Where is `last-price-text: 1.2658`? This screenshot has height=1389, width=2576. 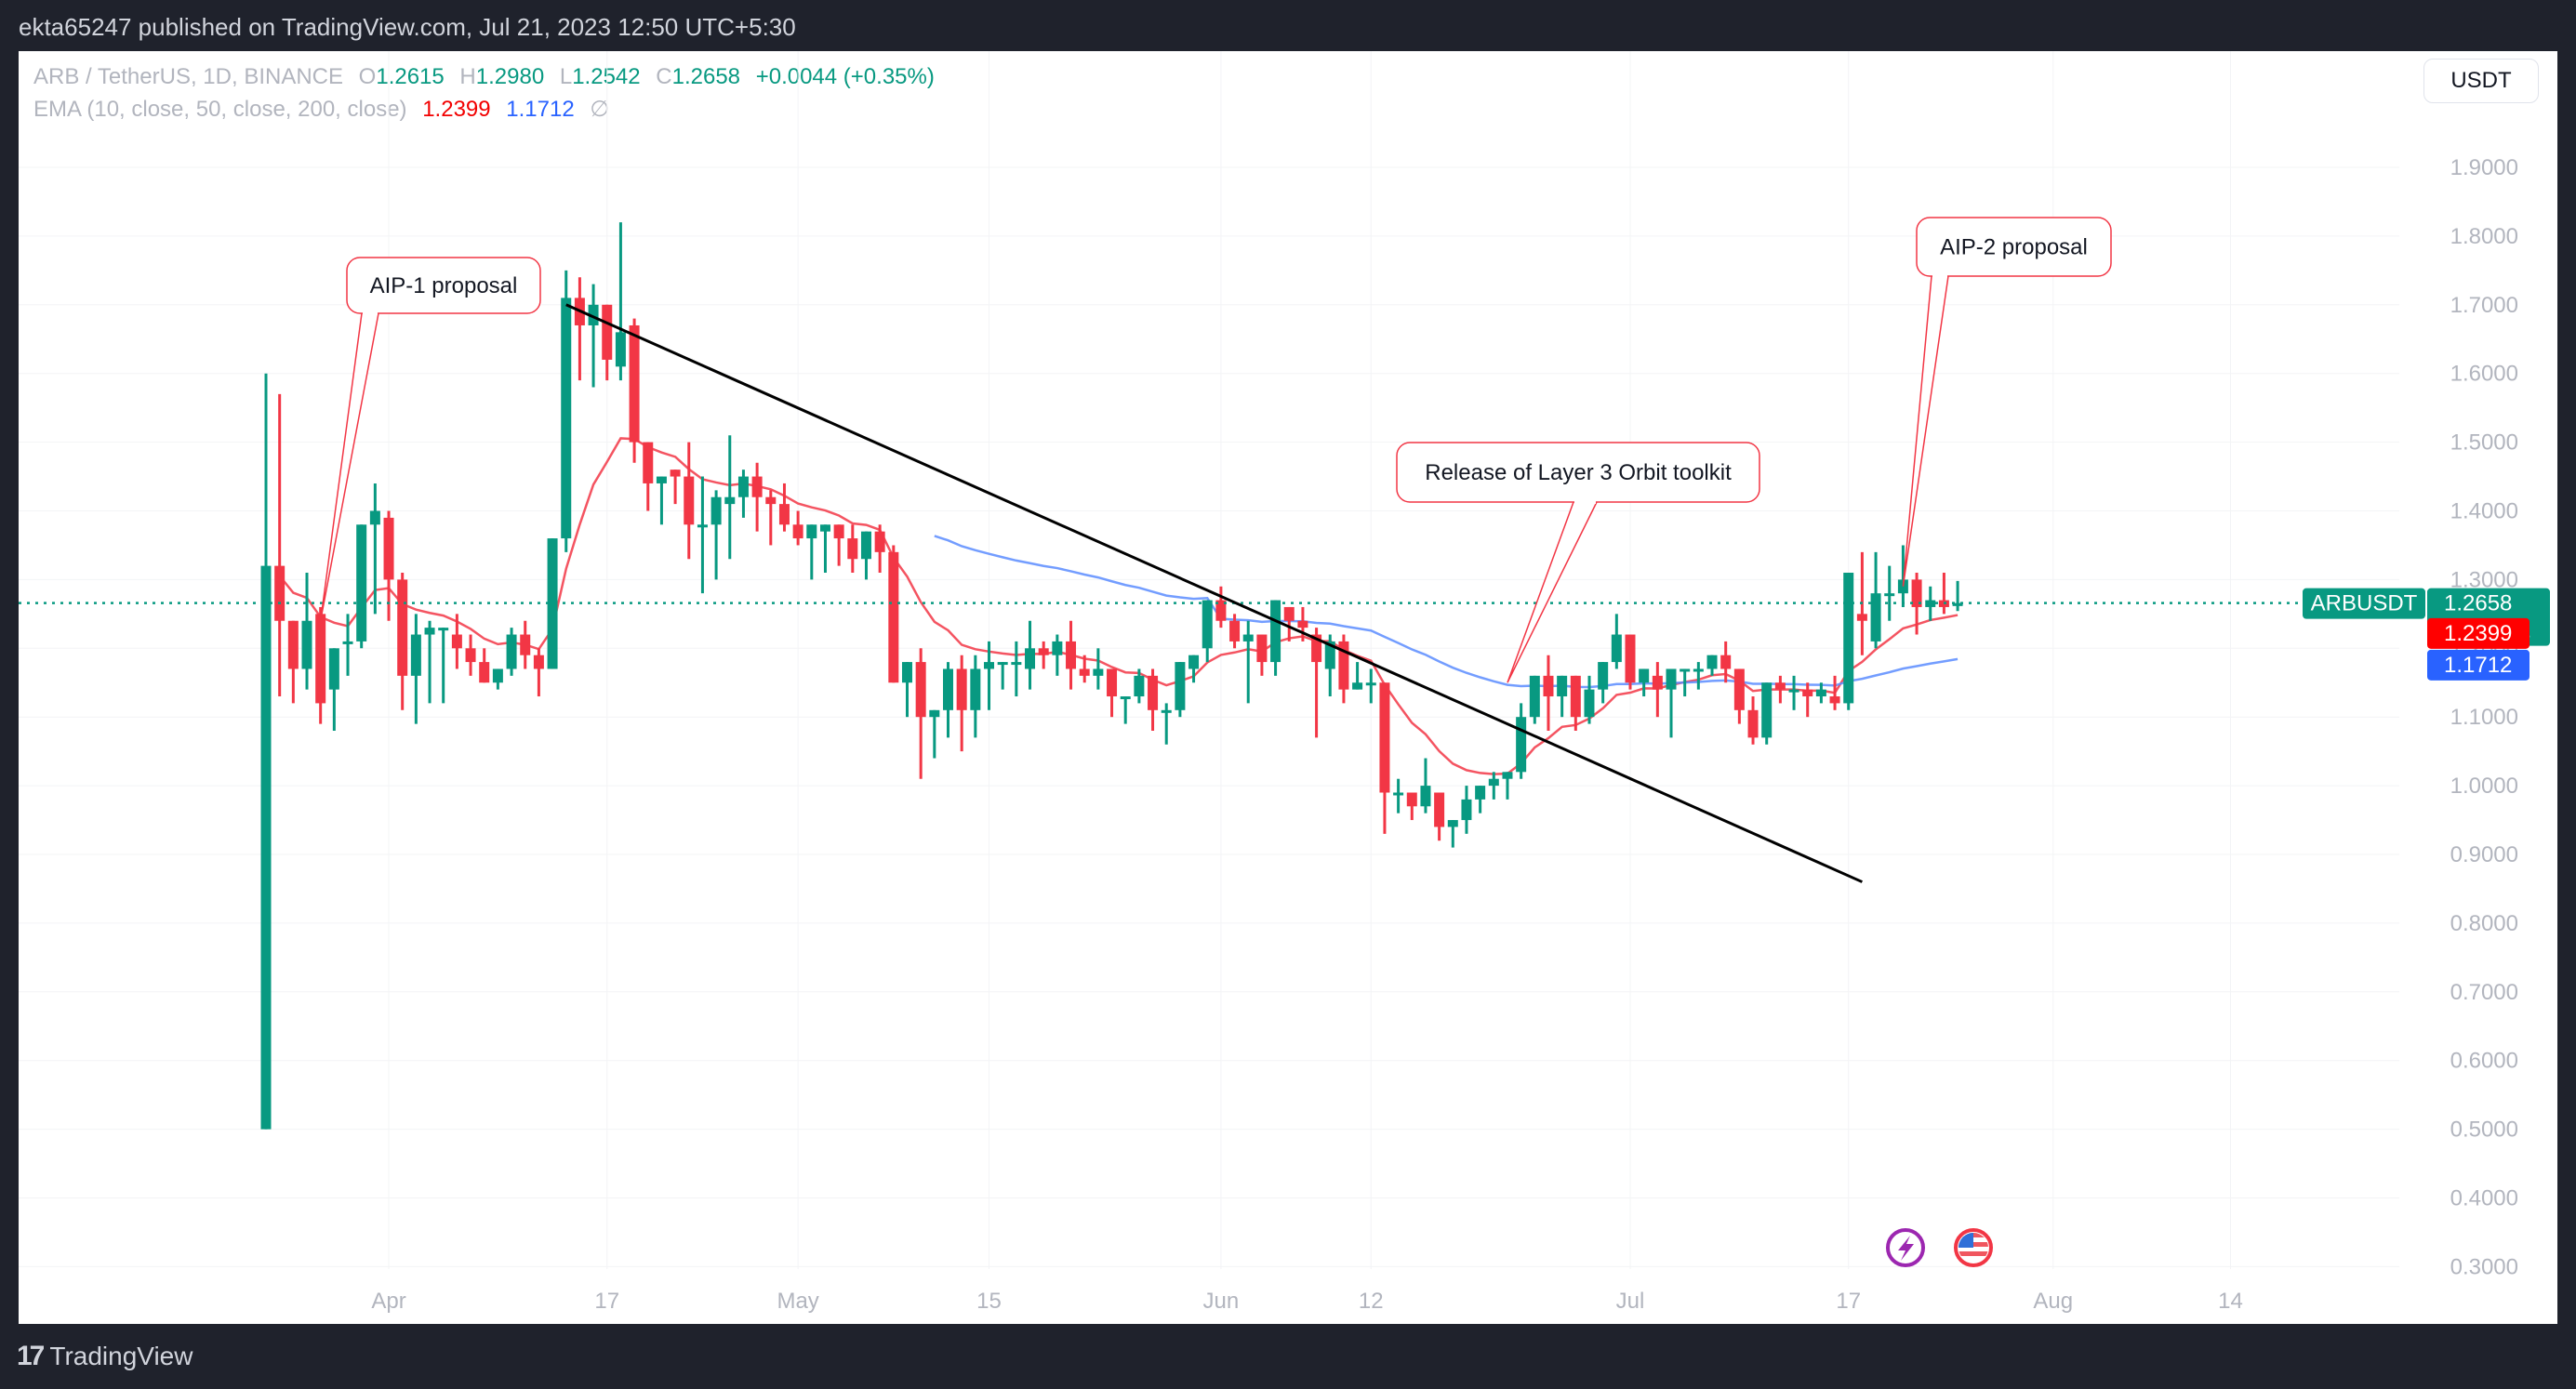 last-price-text: 1.2658 is located at coordinates (2478, 603).